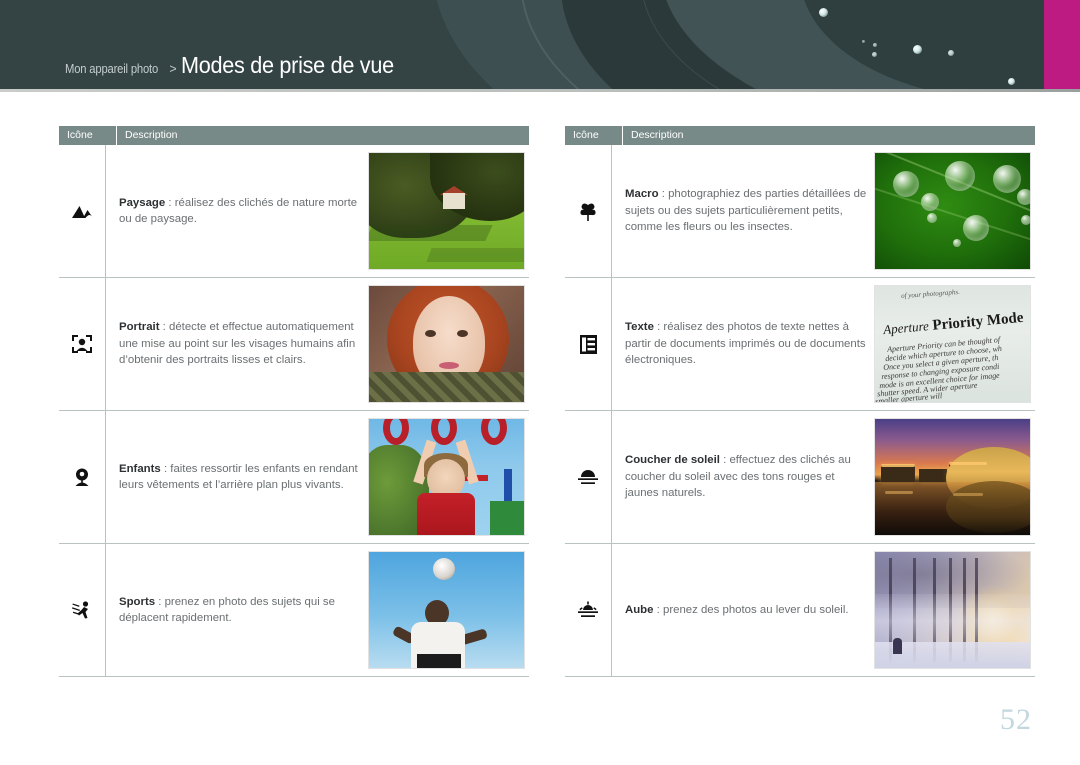 The height and width of the screenshot is (765, 1080). What do you see at coordinates (642, 194) in the screenshot?
I see `mode-term: Macro` at bounding box center [642, 194].